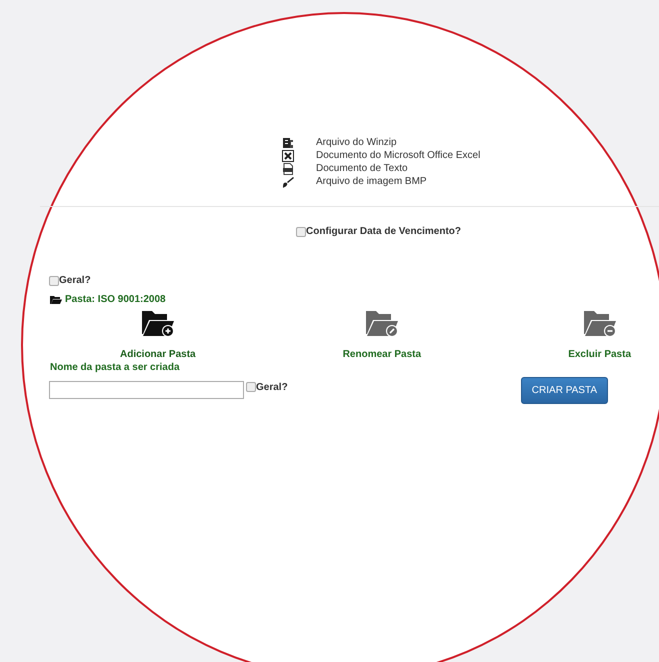 The height and width of the screenshot is (662, 659). Describe the element at coordinates (356, 142) in the screenshot. I see `file-type-label: Arquivo do Winzip` at that location.